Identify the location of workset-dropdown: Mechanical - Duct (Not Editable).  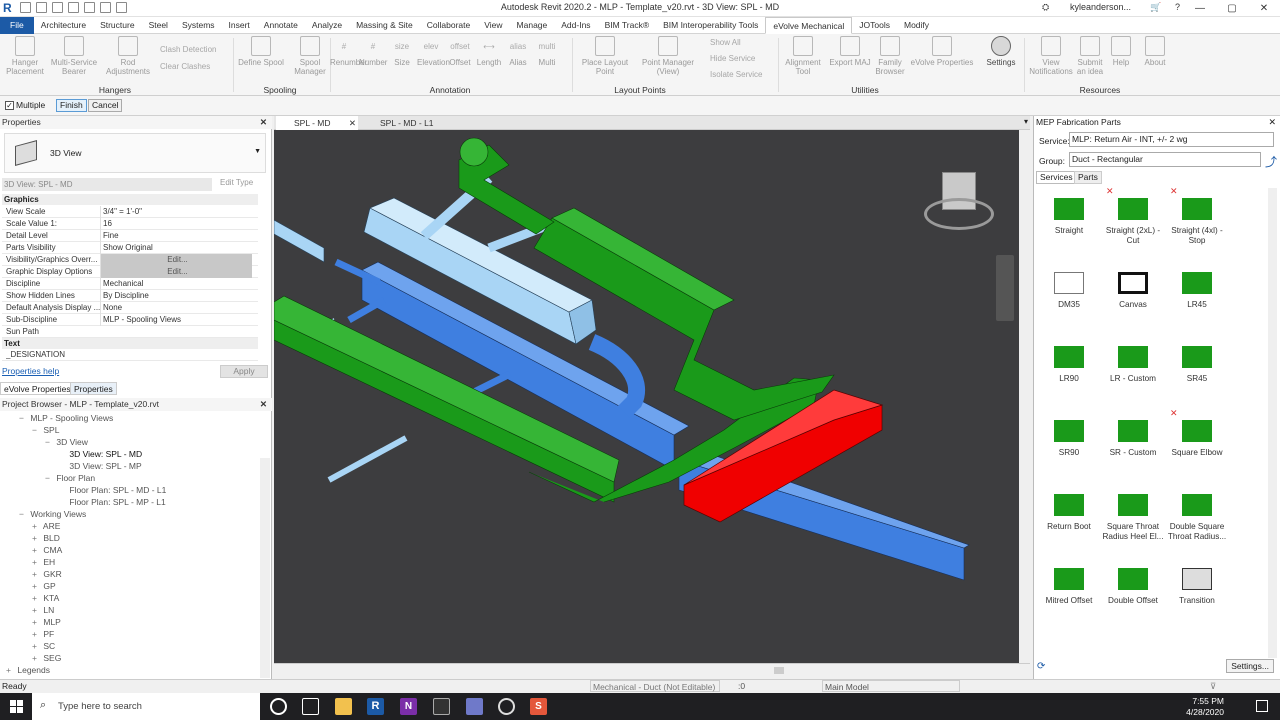
(655, 686).